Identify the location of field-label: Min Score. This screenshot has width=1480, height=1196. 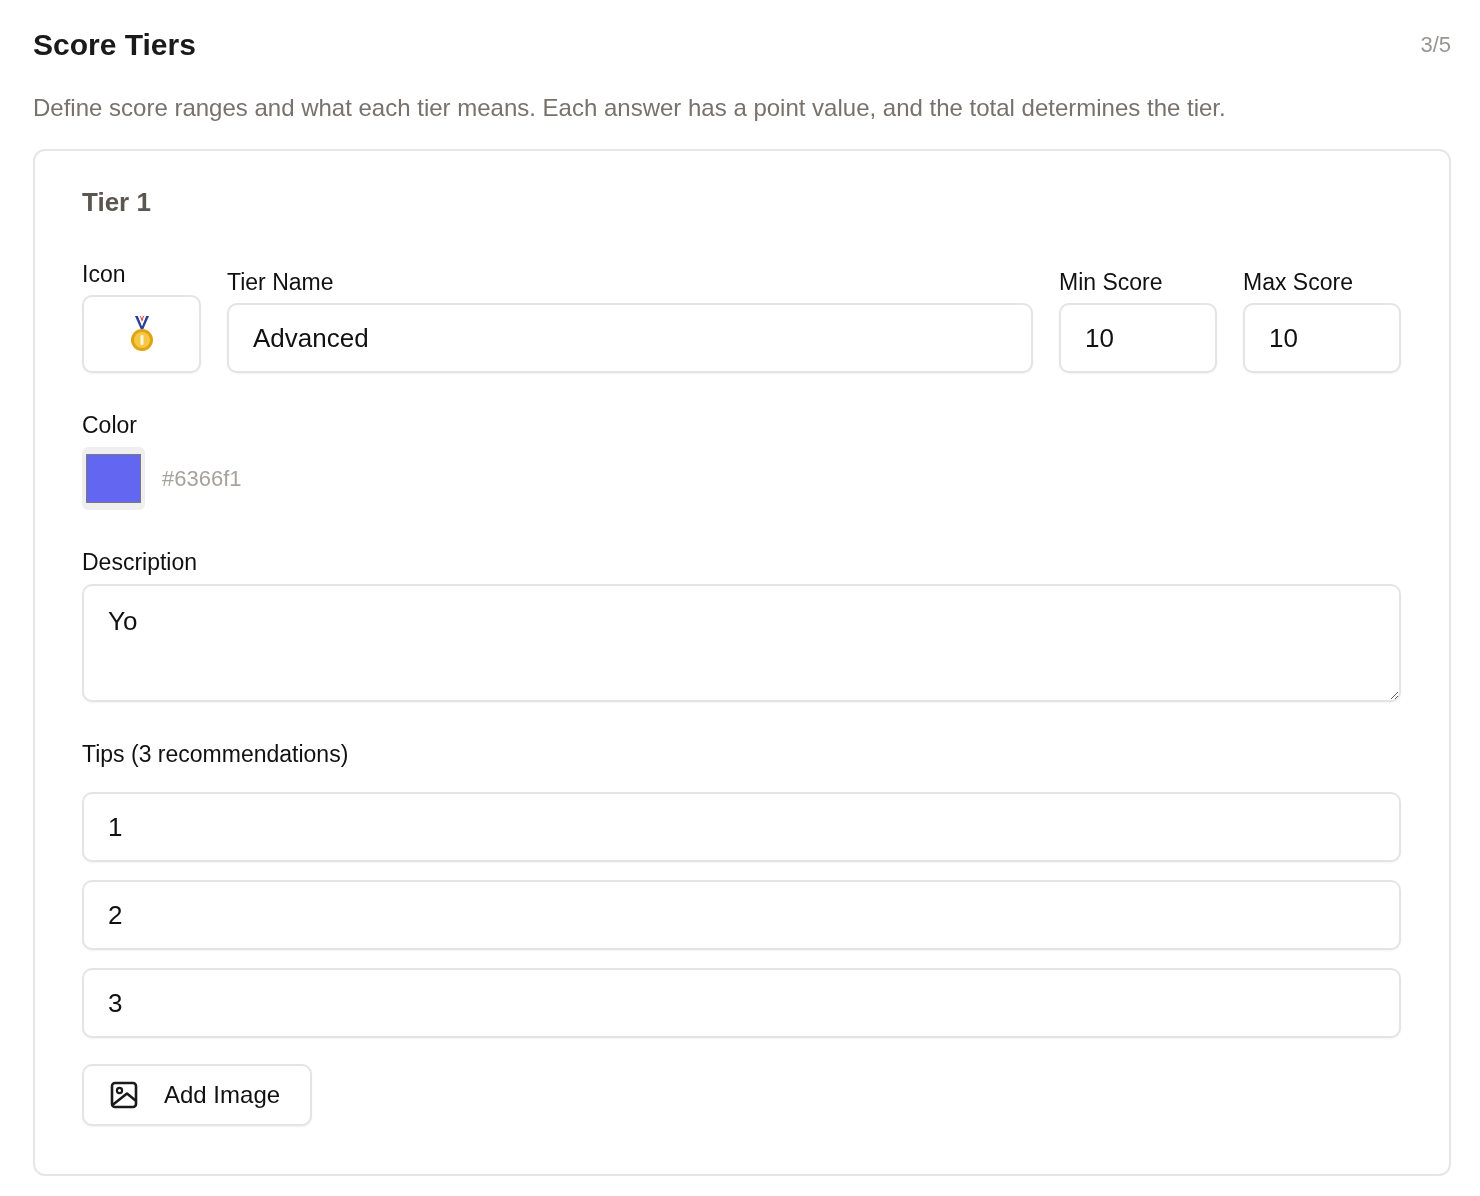
(1111, 282).